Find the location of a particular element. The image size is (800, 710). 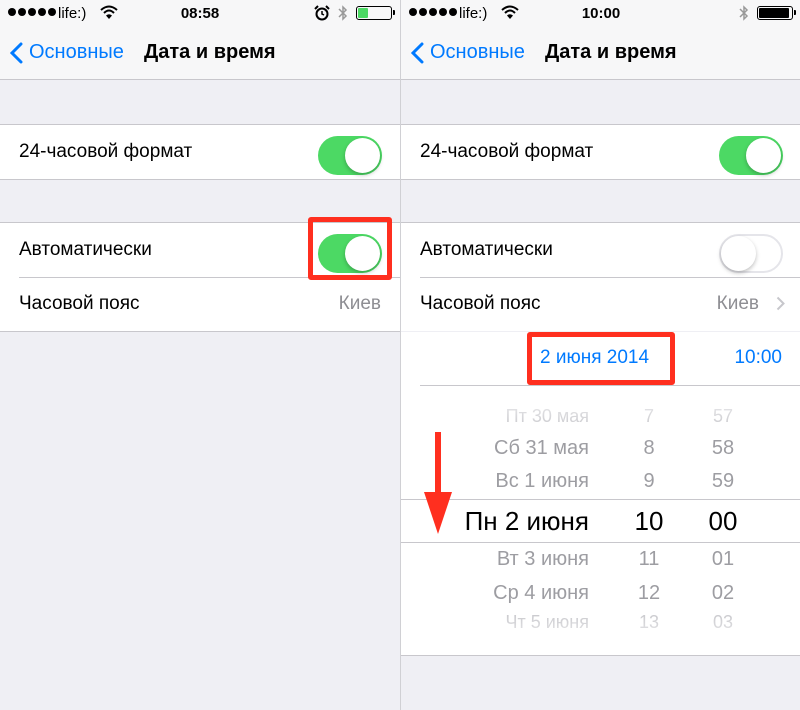

picker-day-item: Ср 4 июня is located at coordinates (541, 593).